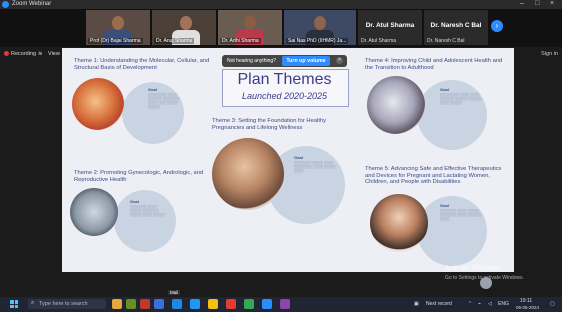 Image resolution: width=562 pixels, height=312 pixels. I want to click on view-button: View, so click(54, 54).